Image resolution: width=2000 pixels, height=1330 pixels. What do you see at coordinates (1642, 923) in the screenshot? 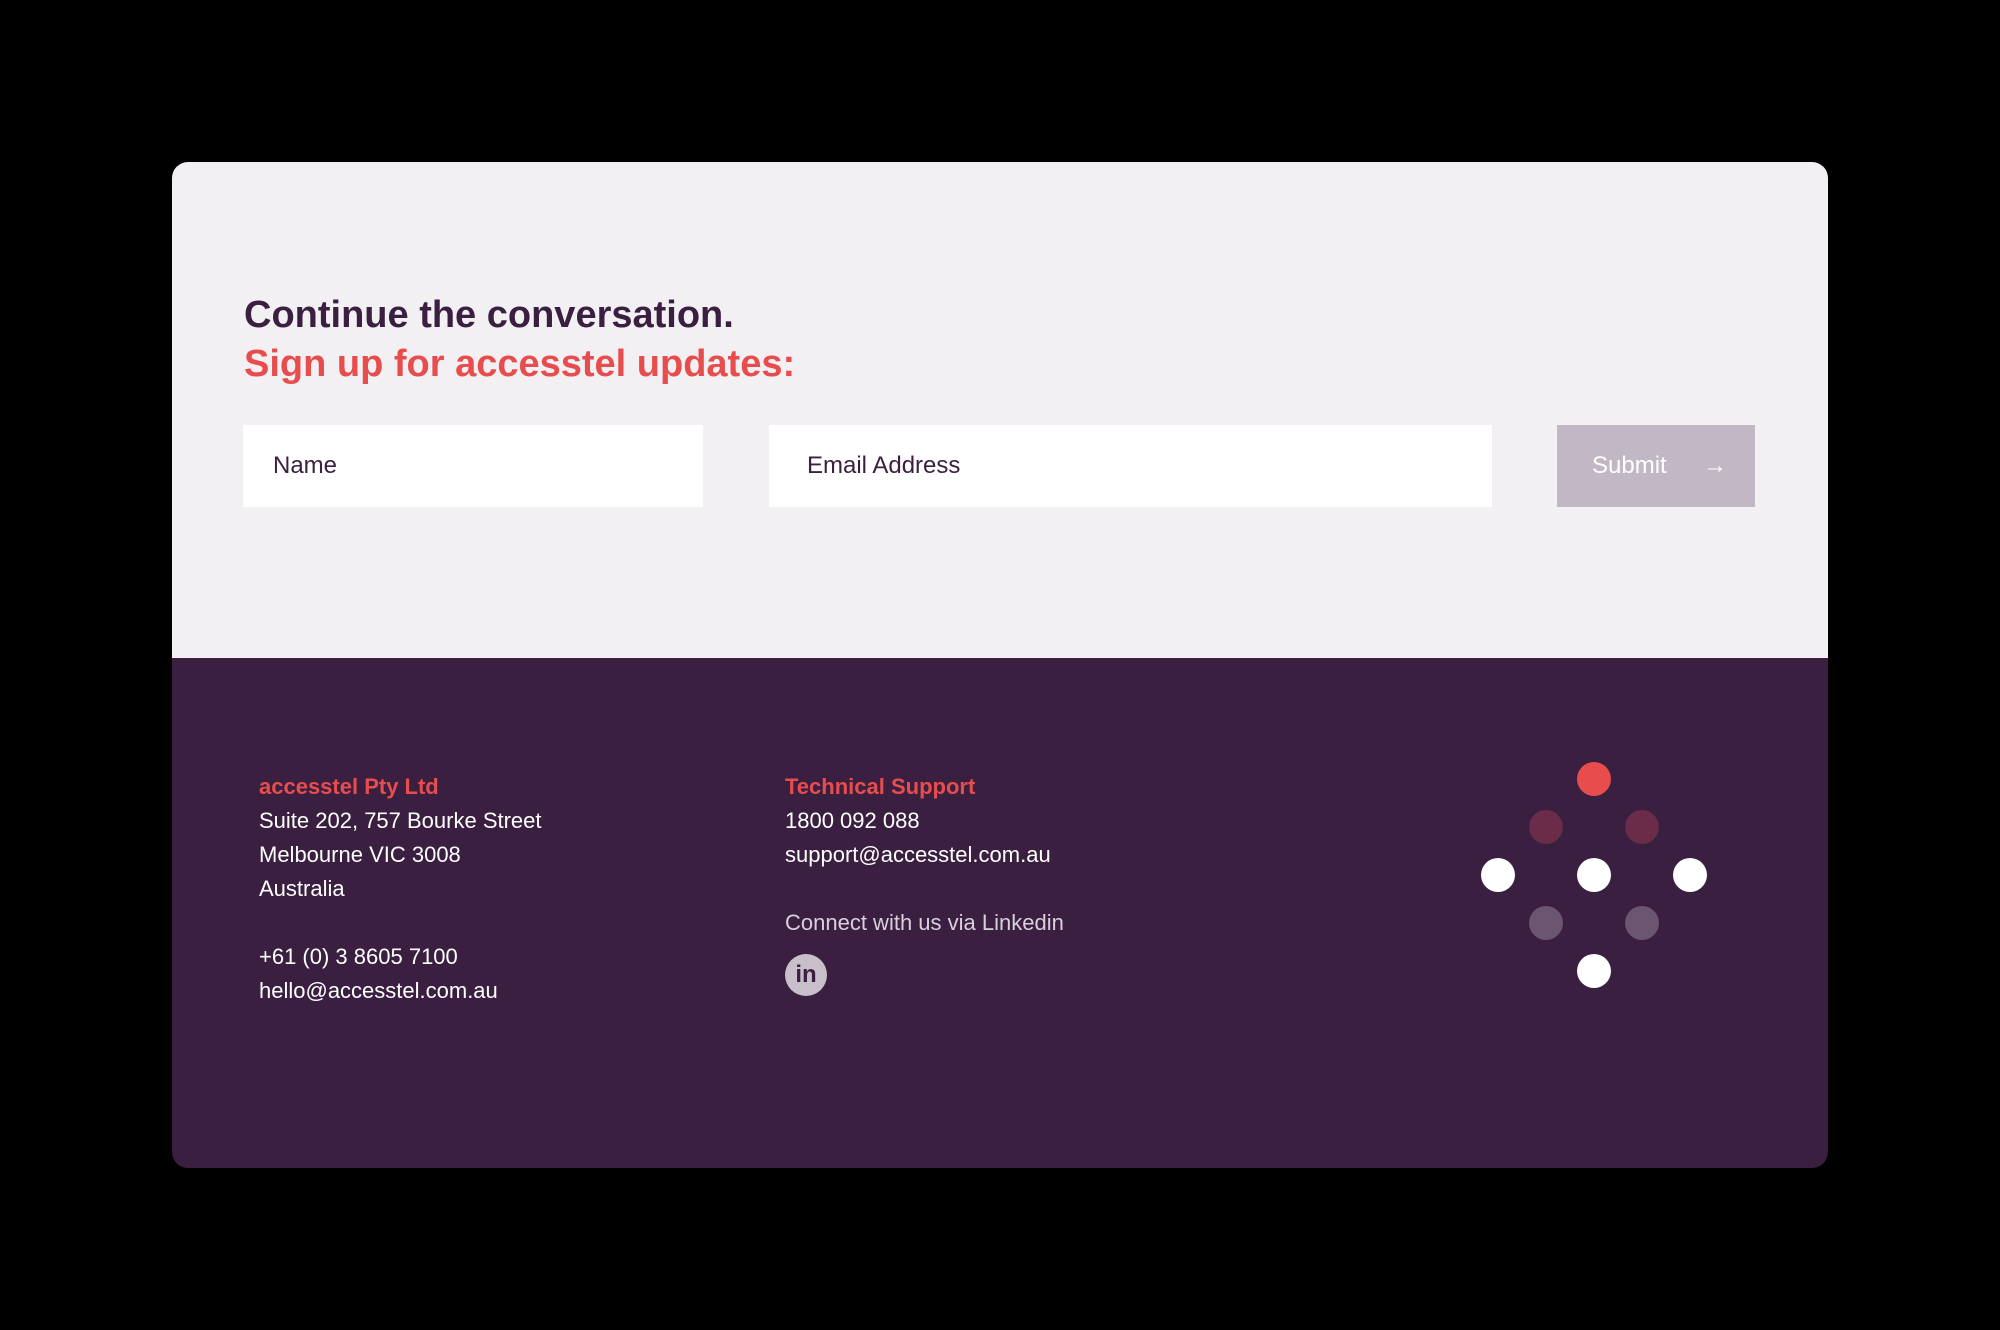
I see `logo-dot-lower-right` at bounding box center [1642, 923].